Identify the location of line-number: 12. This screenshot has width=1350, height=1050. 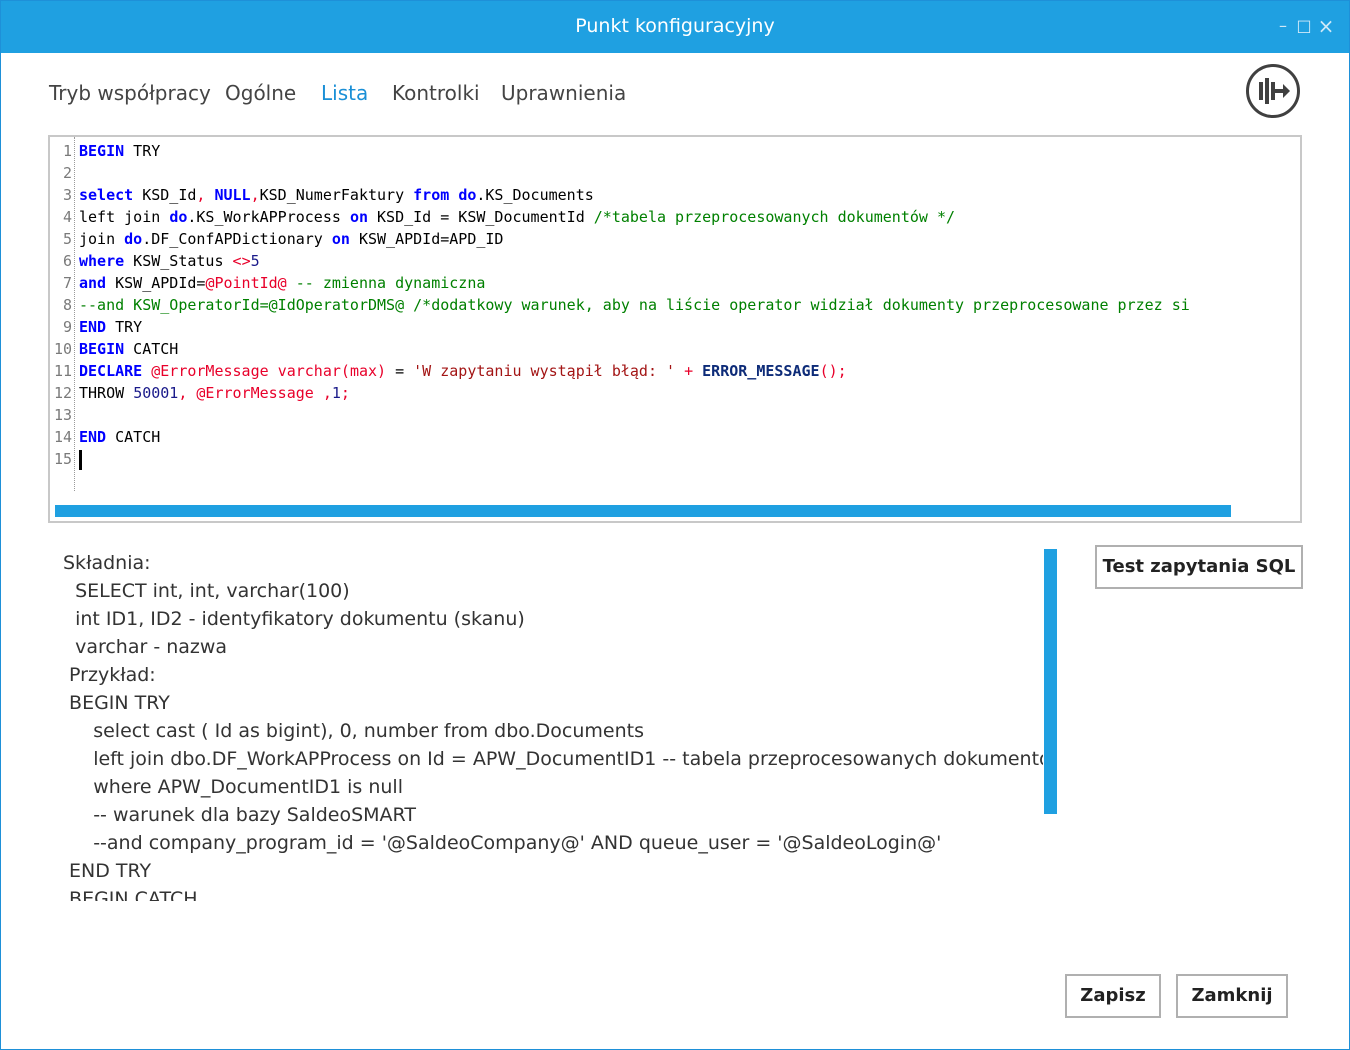
(62, 393).